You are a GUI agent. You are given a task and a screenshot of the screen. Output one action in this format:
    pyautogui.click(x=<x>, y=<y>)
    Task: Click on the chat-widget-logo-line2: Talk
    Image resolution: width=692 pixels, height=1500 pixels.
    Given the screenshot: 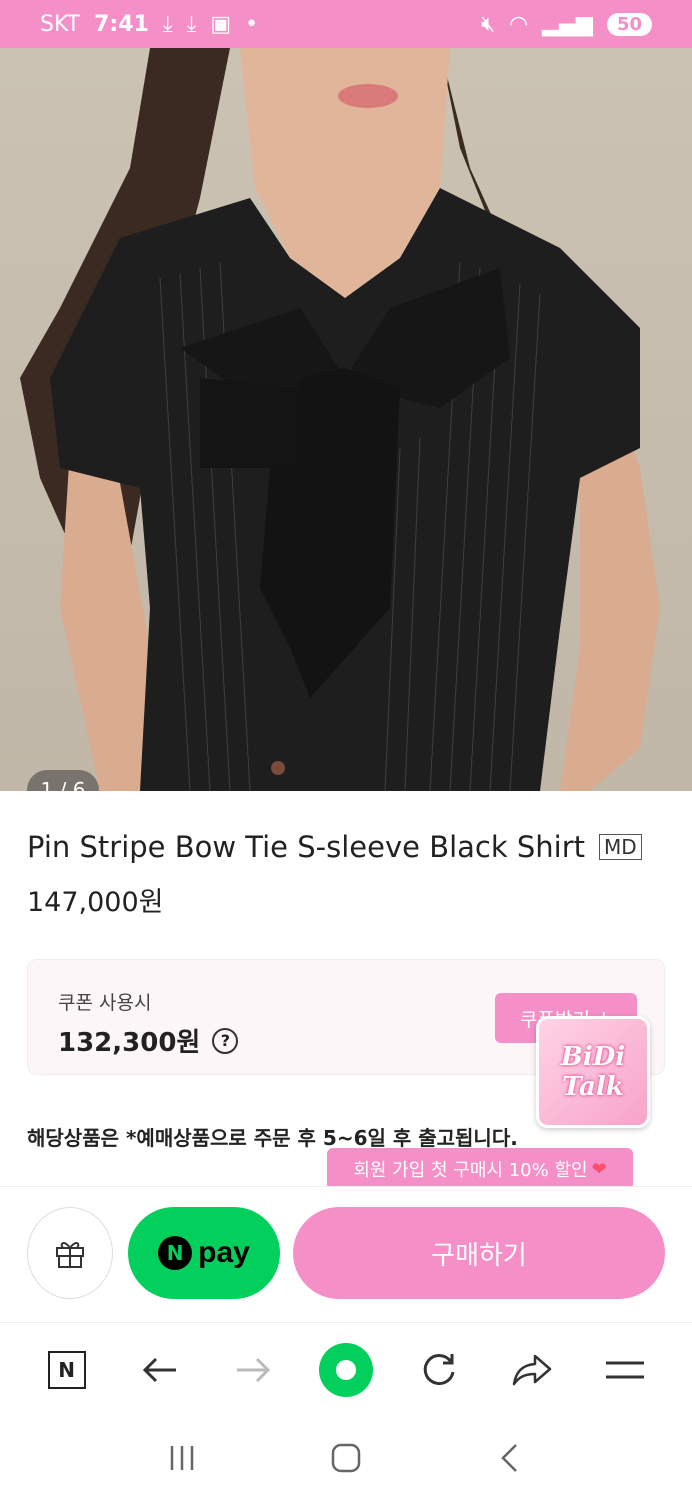 What is the action you would take?
    pyautogui.click(x=593, y=1087)
    